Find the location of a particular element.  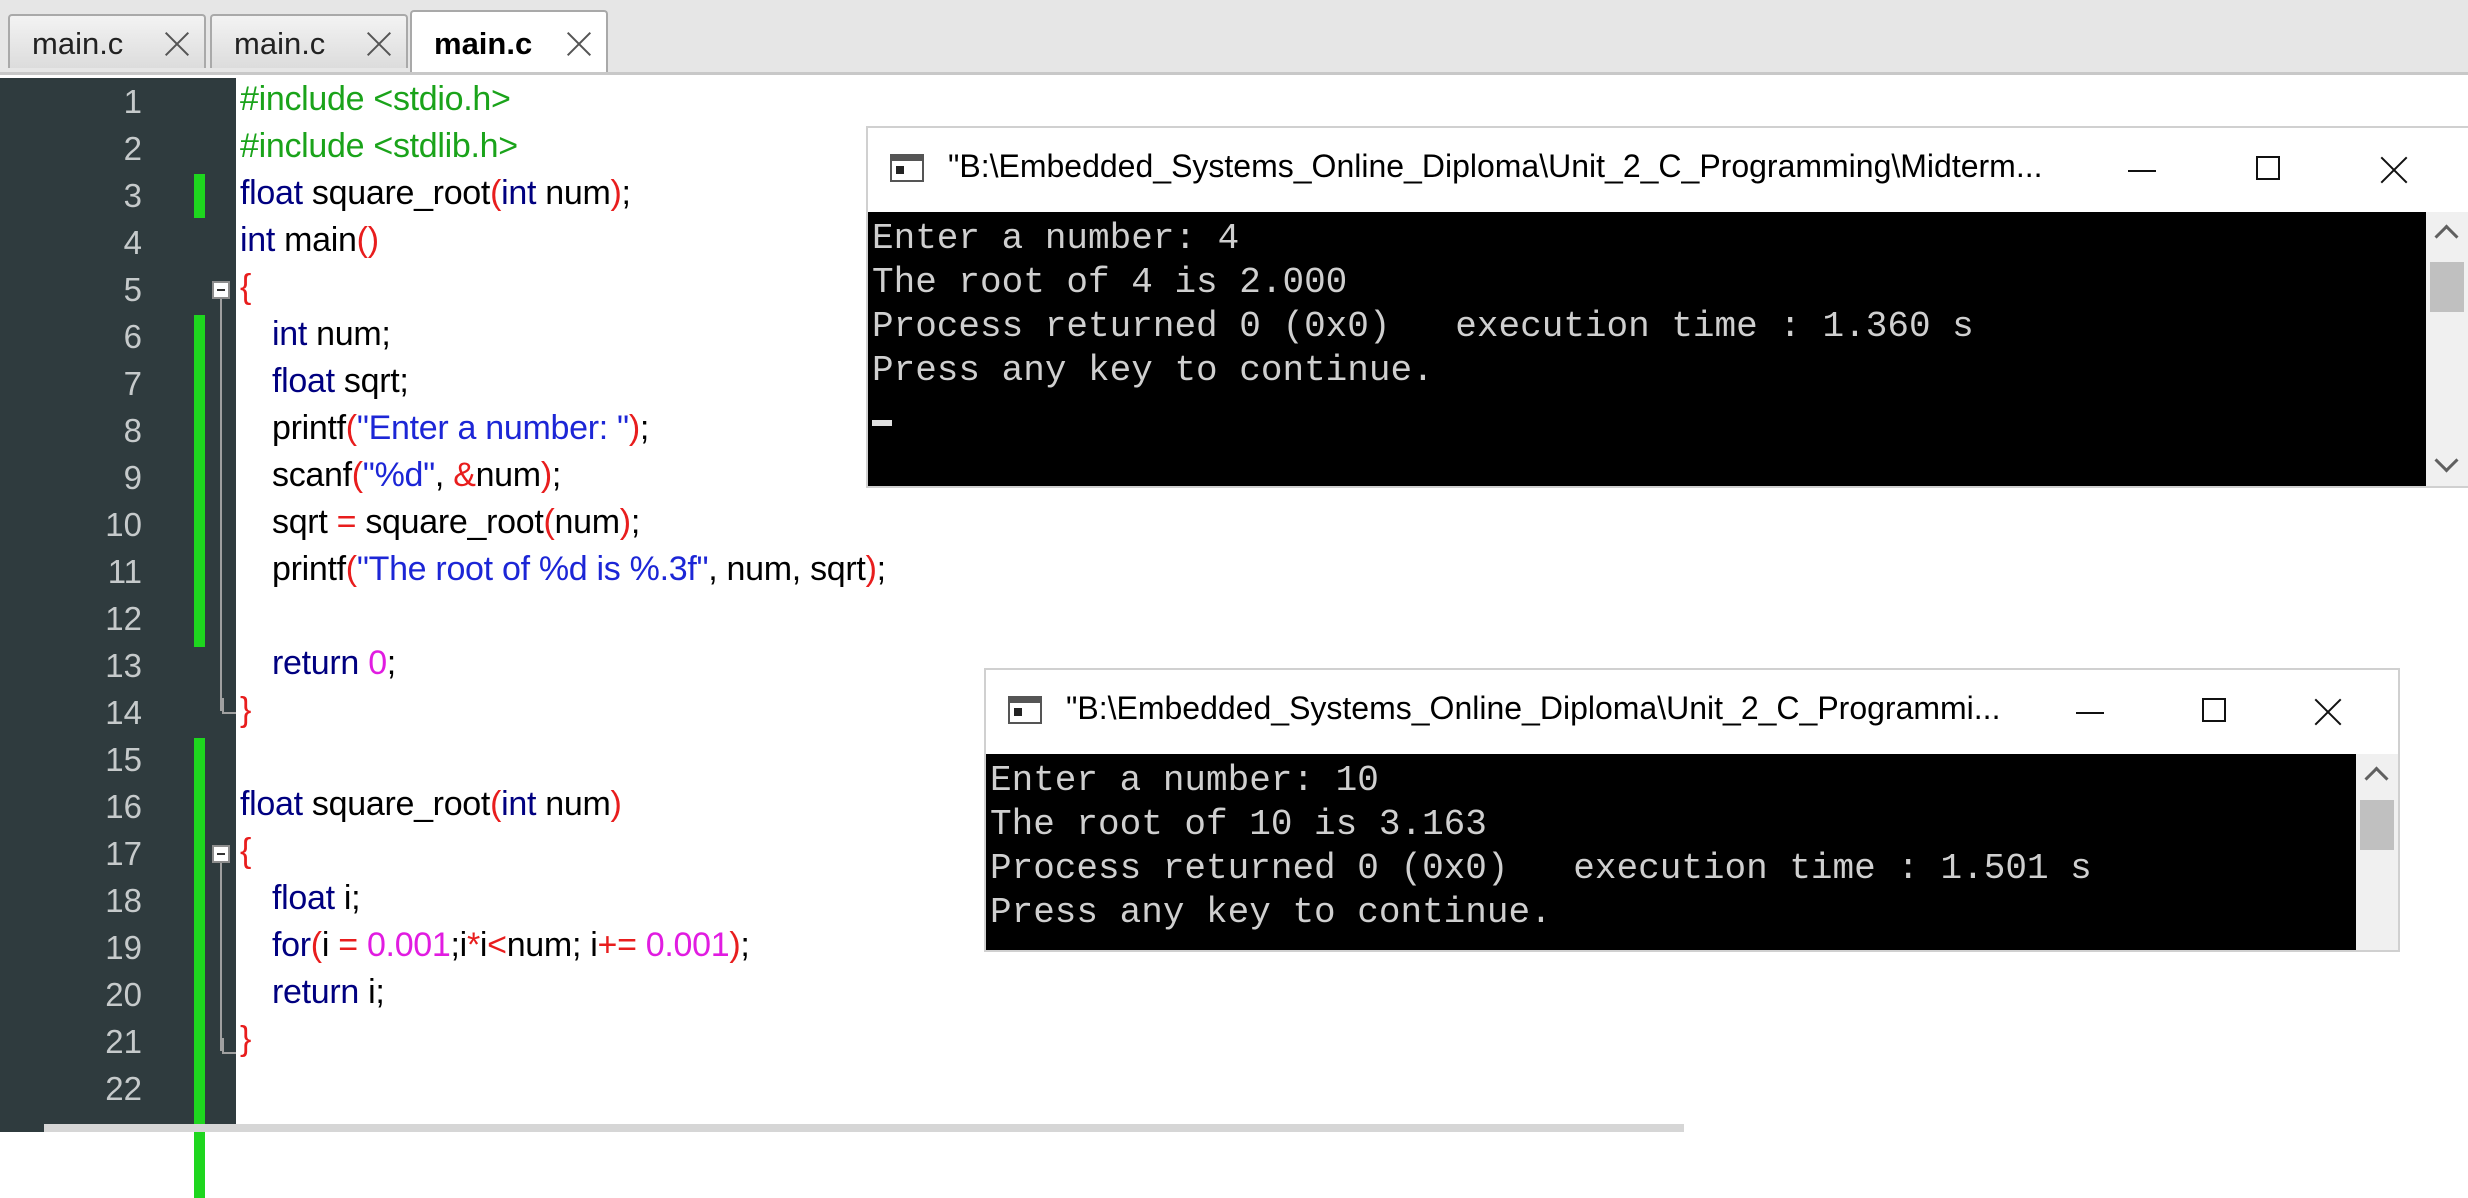

code-text: return 0; is located at coordinates (334, 663).